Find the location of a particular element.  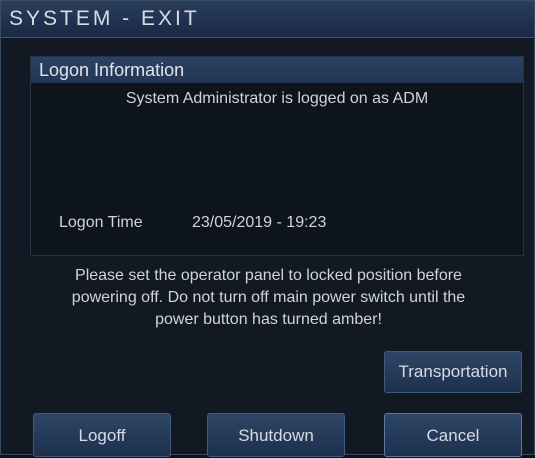

logon-panel-header: Logon Information is located at coordinates (277, 70).